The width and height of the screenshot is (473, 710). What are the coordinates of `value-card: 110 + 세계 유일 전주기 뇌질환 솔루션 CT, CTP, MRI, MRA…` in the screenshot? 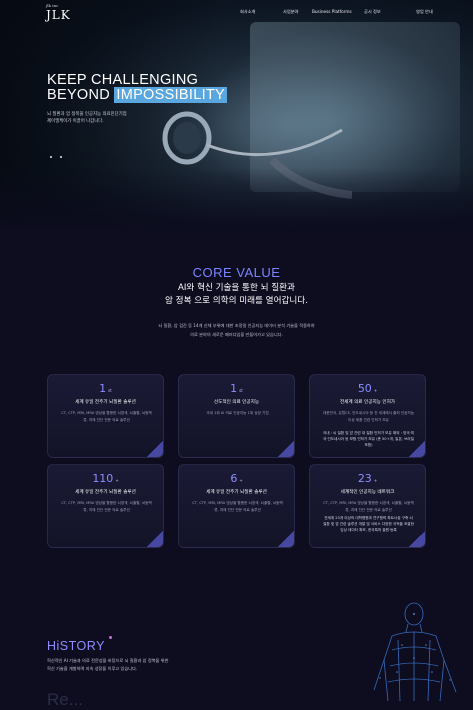 It's located at (105, 506).